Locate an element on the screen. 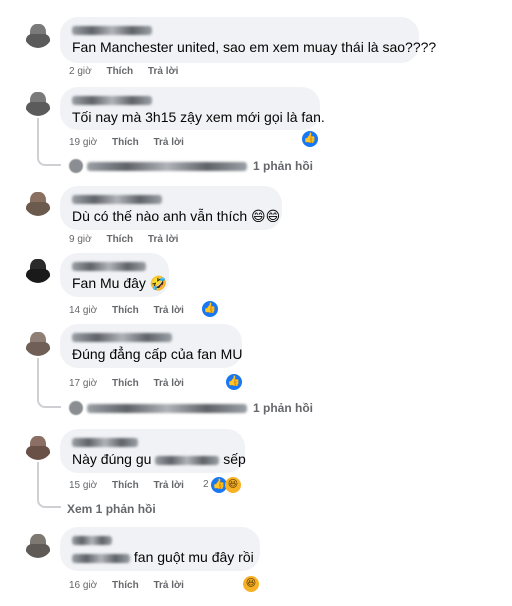 Image resolution: width=512 pixels, height=606 pixels. comment-text: Đúng đẳng cấp của fan MU is located at coordinates (157, 354).